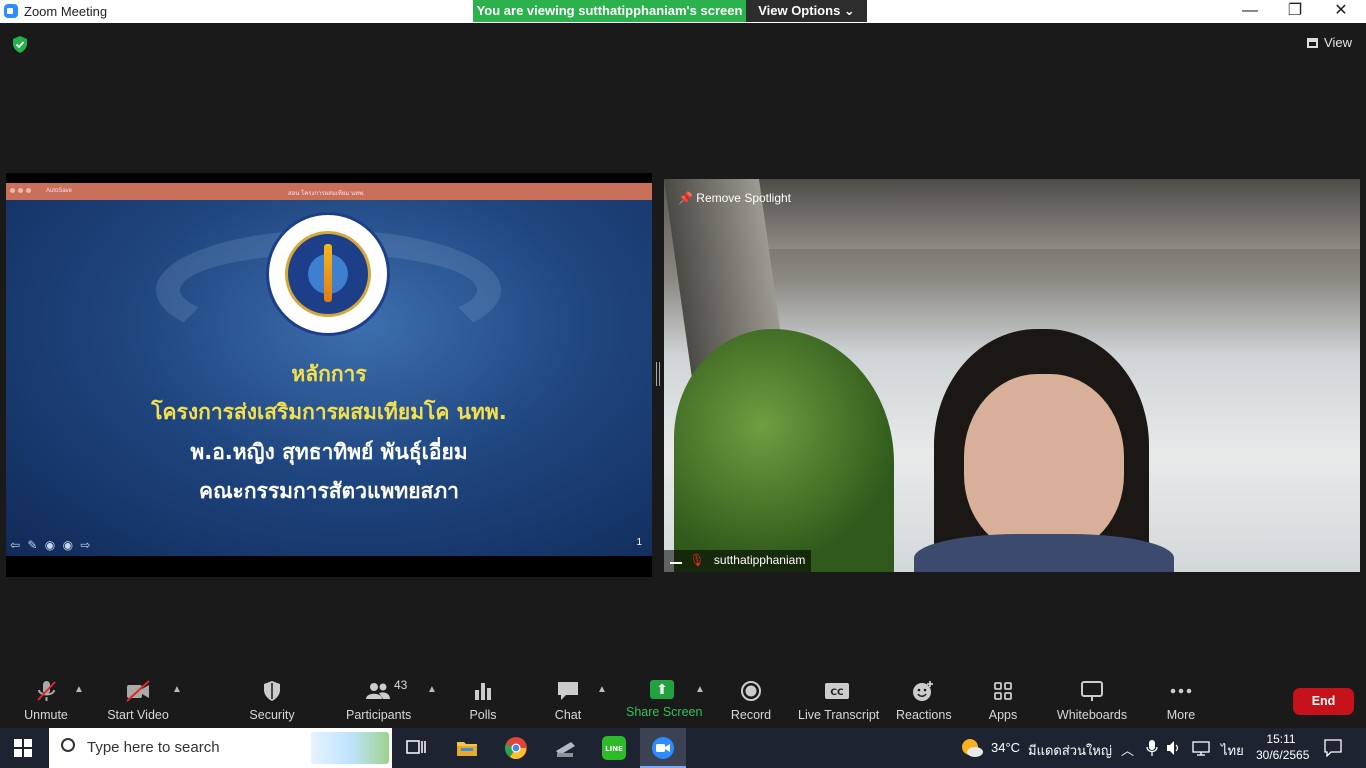 This screenshot has width=1366, height=768. I want to click on slide-navigation-icons: ⇦ ✎ ◉ ◉ ⇨, so click(51, 545).